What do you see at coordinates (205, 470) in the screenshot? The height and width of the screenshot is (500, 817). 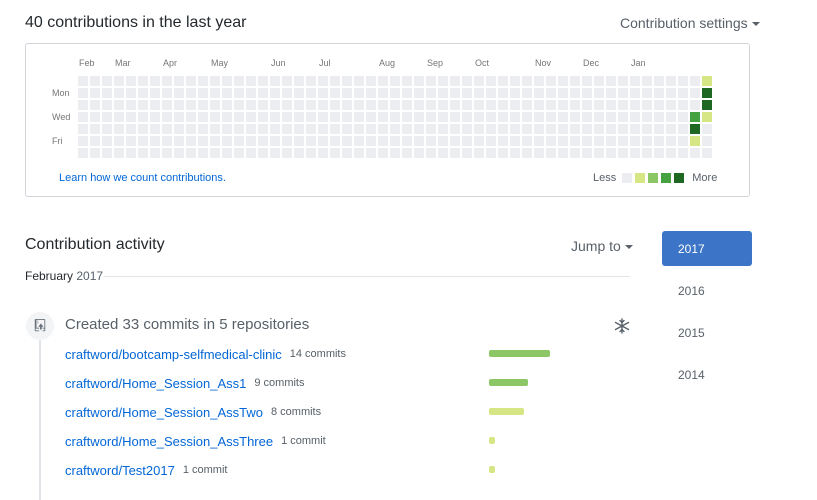 I see `repo-commit-count: 1 commit` at bounding box center [205, 470].